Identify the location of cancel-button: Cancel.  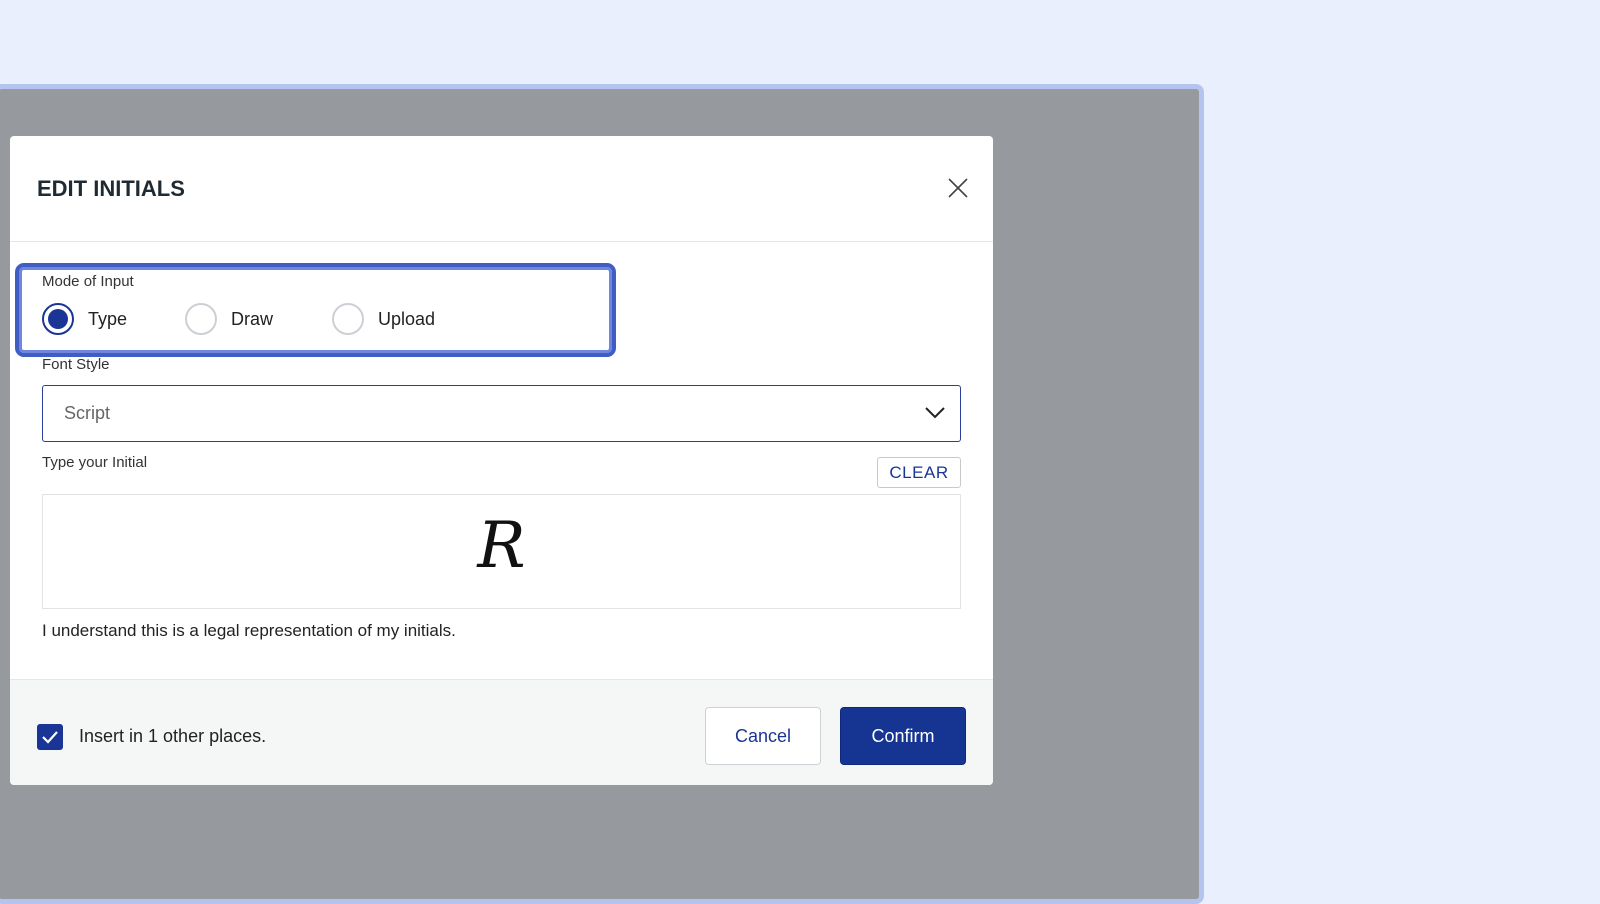
(763, 736).